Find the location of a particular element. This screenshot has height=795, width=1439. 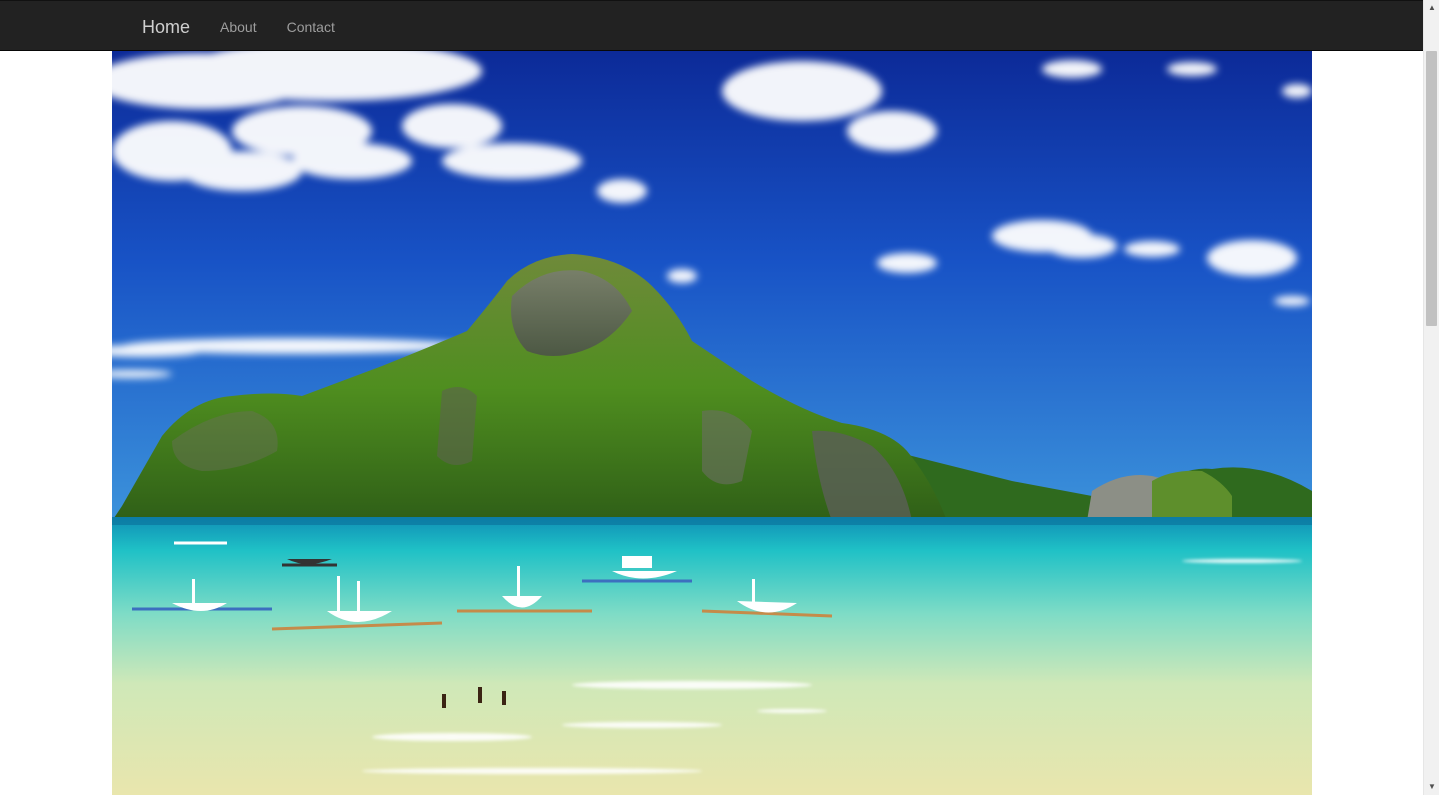

nav-inner: Home About Contact is located at coordinates (238, 26).